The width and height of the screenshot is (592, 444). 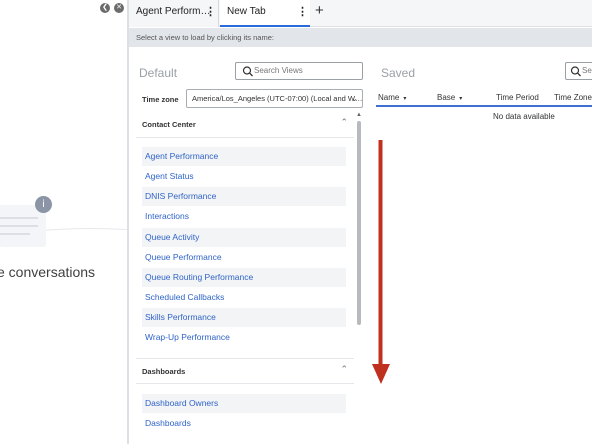 I want to click on view-link-queue-performance: Queue Performance, so click(x=244, y=257).